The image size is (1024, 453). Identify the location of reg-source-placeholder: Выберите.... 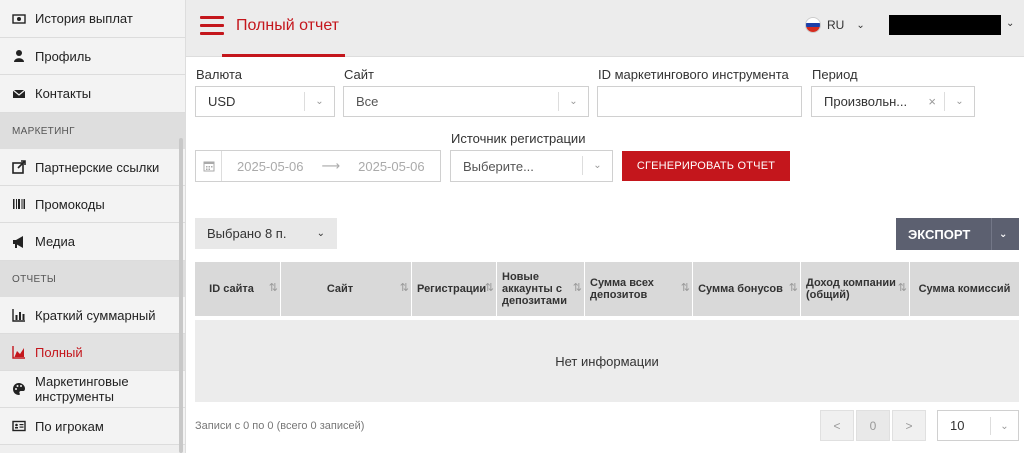
(498, 166).